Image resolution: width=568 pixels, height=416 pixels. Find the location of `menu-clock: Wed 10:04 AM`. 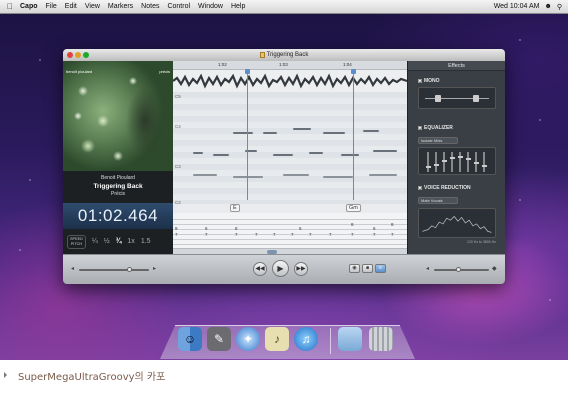

menu-clock: Wed 10:04 AM is located at coordinates (517, 6).